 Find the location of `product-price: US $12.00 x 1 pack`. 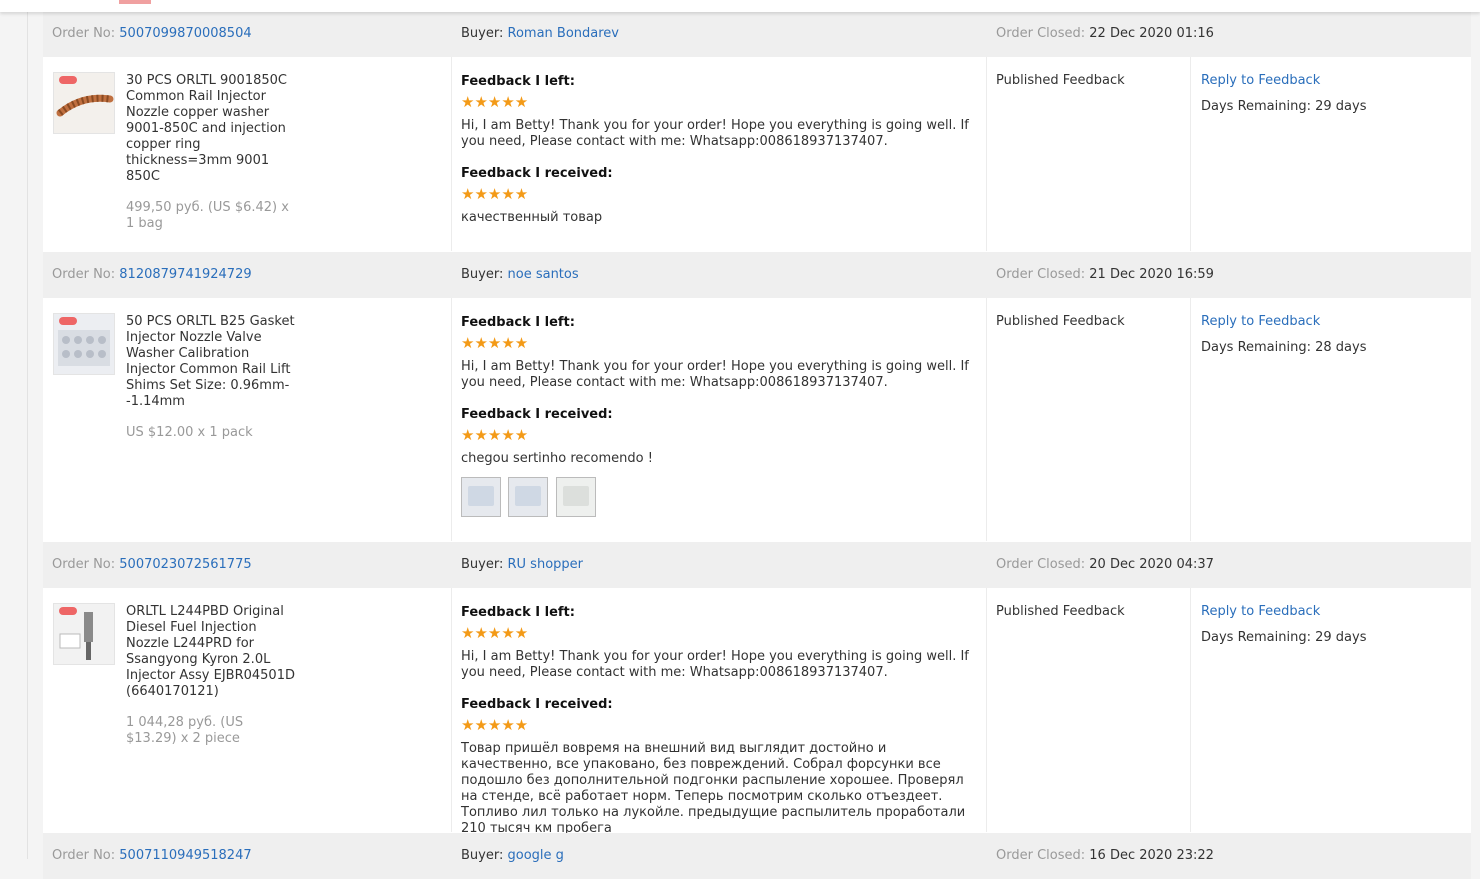

product-price: US $12.00 x 1 pack is located at coordinates (189, 432).